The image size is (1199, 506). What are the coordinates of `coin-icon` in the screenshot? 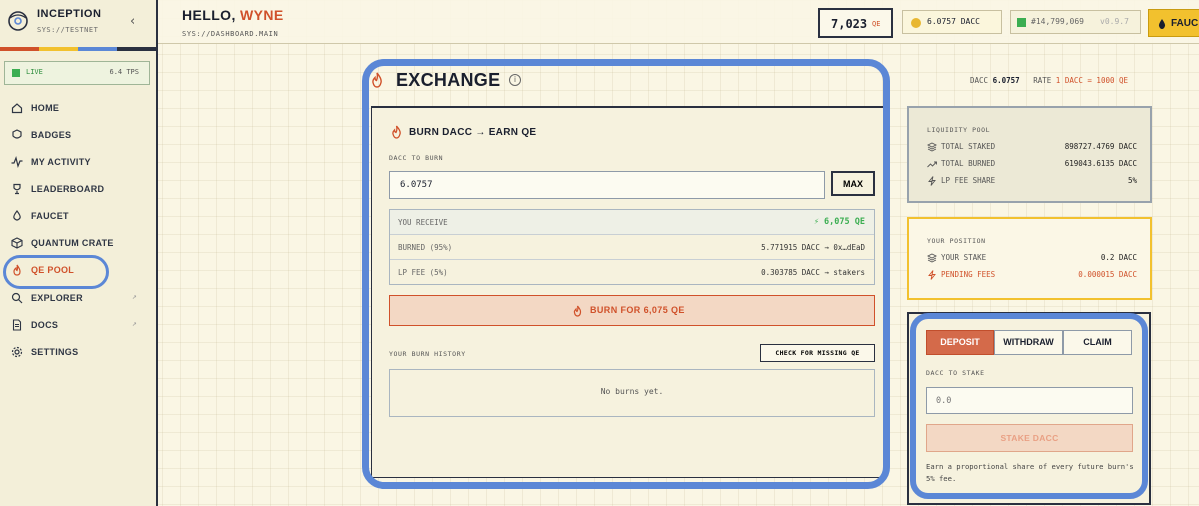 It's located at (916, 23).